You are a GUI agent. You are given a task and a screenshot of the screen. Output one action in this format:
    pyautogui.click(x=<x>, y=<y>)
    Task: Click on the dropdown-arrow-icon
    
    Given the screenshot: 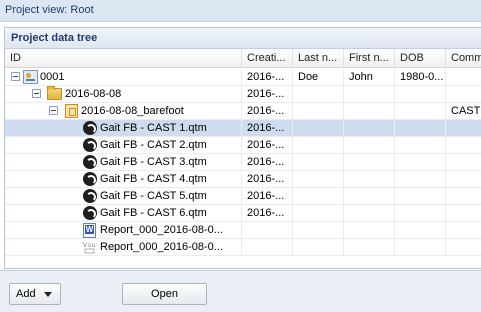 What is the action you would take?
    pyautogui.click(x=48, y=294)
    